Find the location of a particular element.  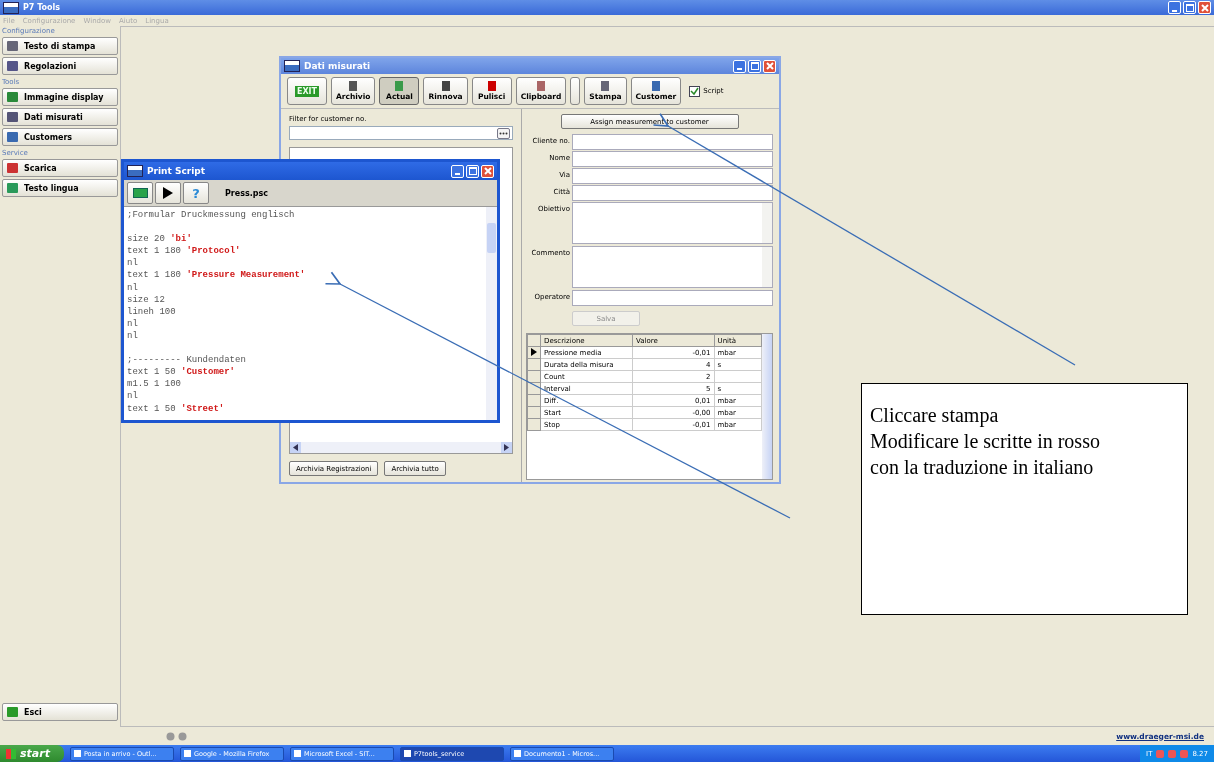

sidebar-button: Immagine display is located at coordinates (60, 97).